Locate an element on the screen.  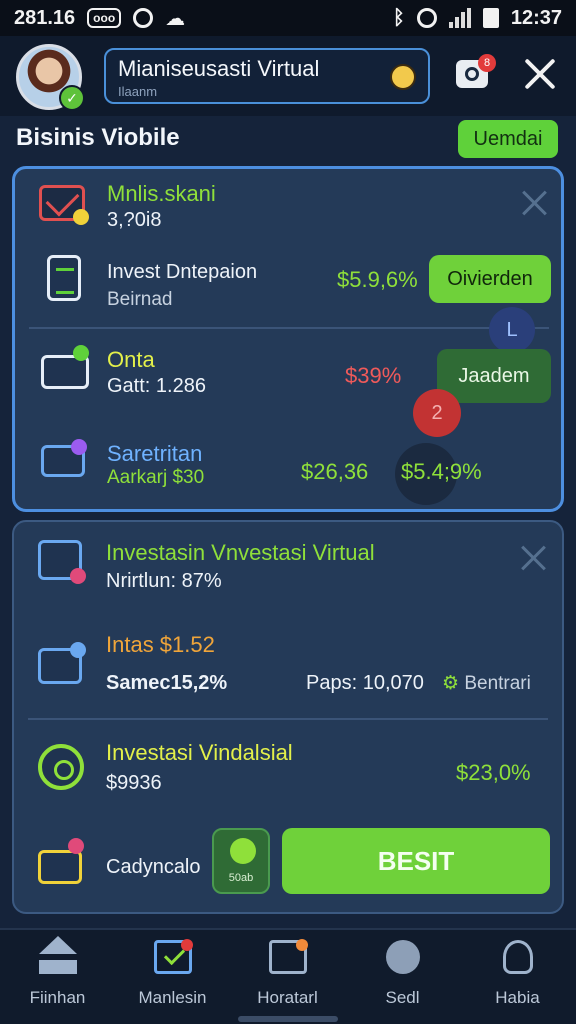
nav-item-tasks: Manlesin is located at coordinates (172, 973).